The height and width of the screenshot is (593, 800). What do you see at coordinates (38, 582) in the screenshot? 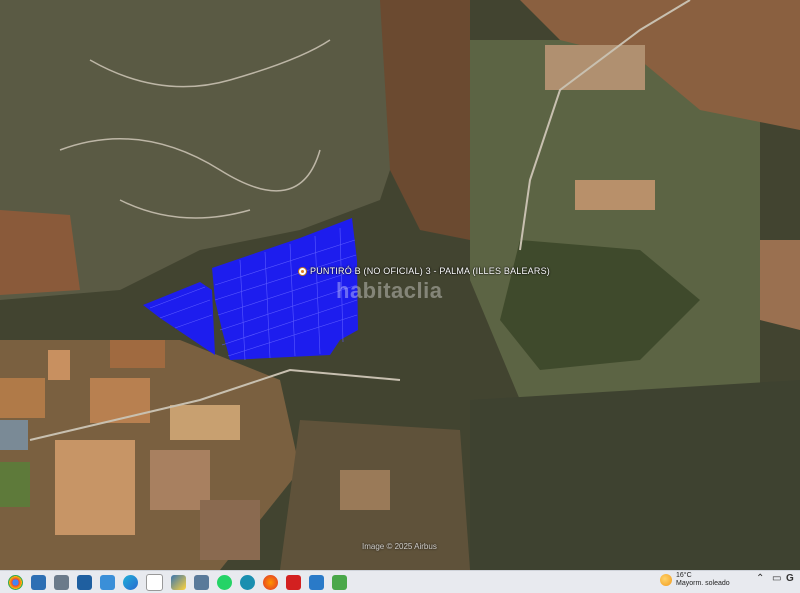
I see `task-manager-icon` at bounding box center [38, 582].